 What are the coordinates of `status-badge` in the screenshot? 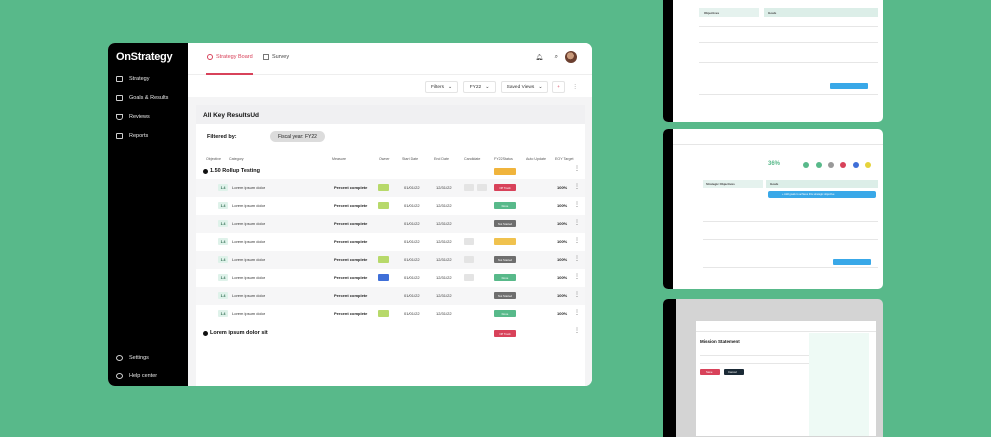 It's located at (505, 241).